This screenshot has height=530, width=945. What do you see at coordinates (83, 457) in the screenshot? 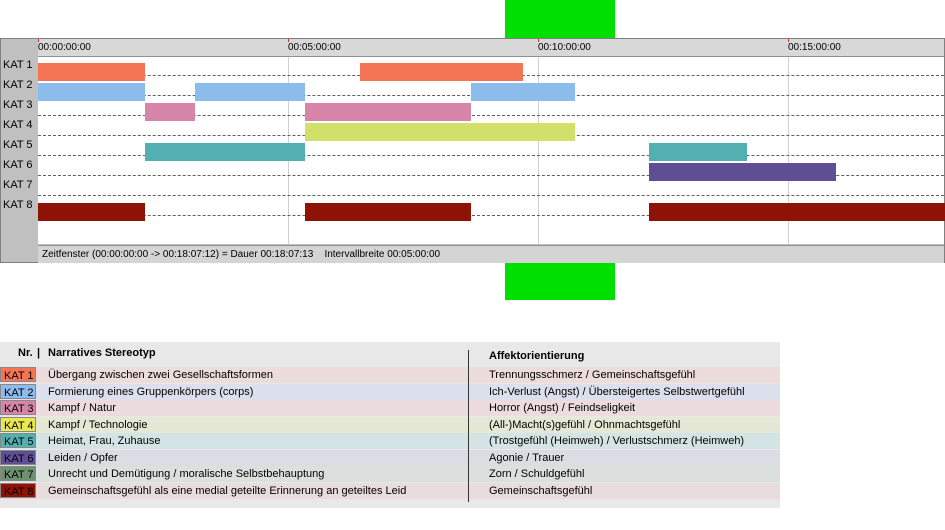
I see `stereotyp-text: Leiden / Opfer` at bounding box center [83, 457].